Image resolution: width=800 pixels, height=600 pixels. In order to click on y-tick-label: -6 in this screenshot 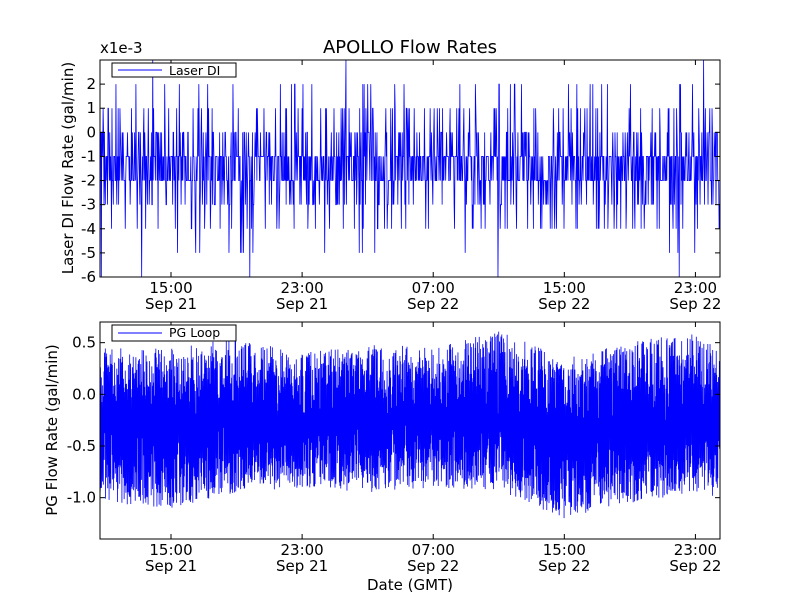, I will do `click(88, 277)`.